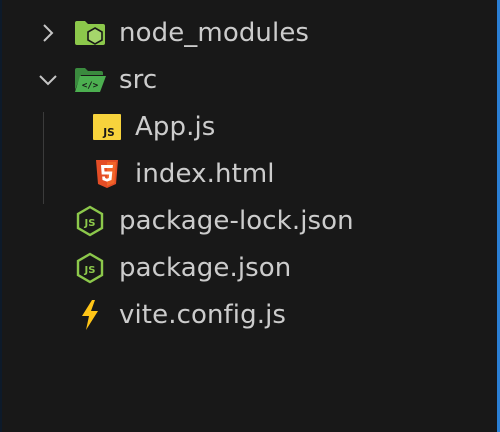  I want to click on nodejs-folder-icon, so click(90, 33).